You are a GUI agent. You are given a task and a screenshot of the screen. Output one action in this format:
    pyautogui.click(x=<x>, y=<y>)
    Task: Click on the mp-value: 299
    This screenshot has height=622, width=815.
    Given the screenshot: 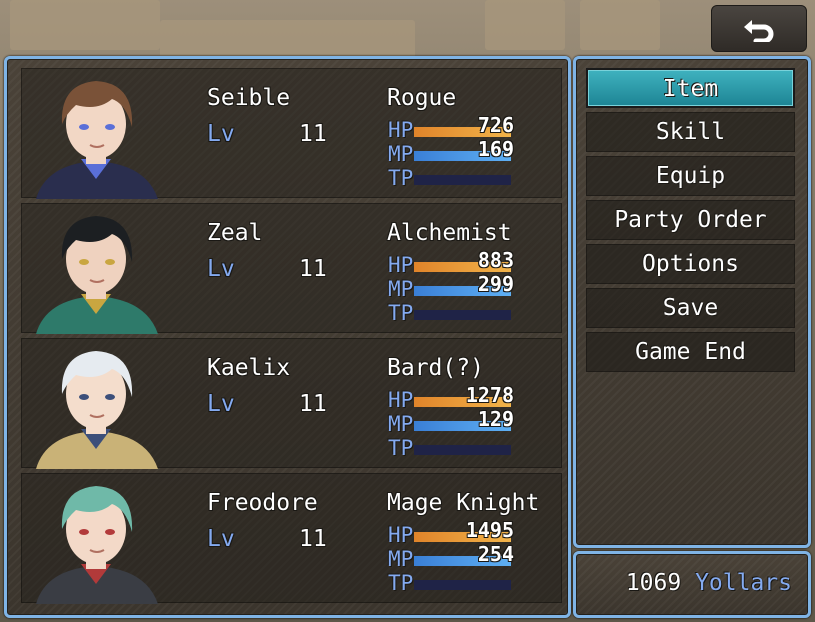 What is the action you would take?
    pyautogui.click(x=495, y=284)
    